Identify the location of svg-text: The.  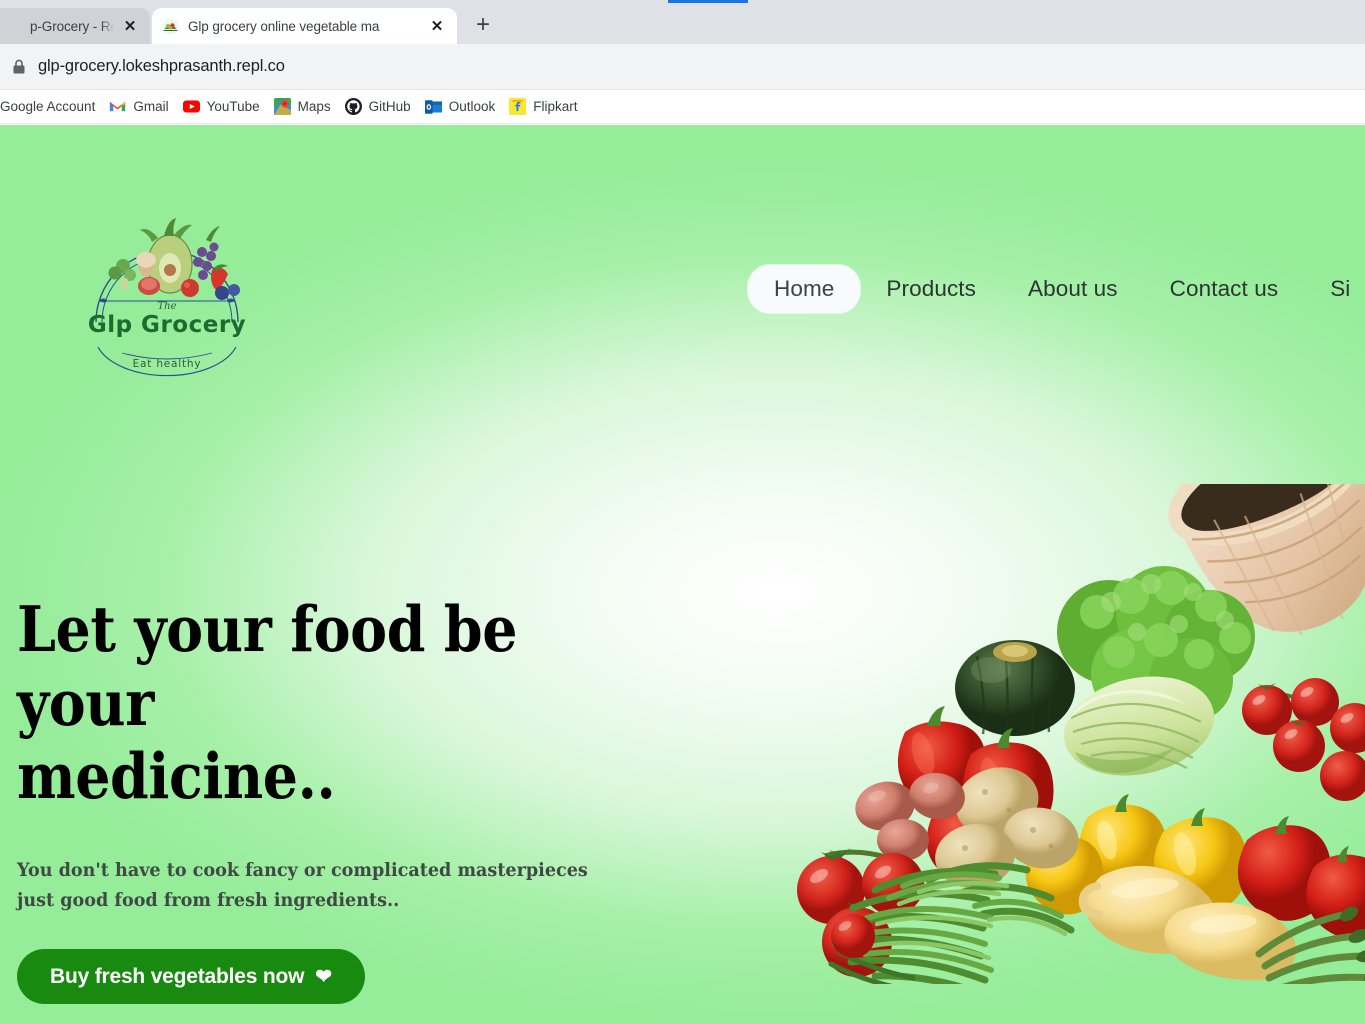
(166, 306).